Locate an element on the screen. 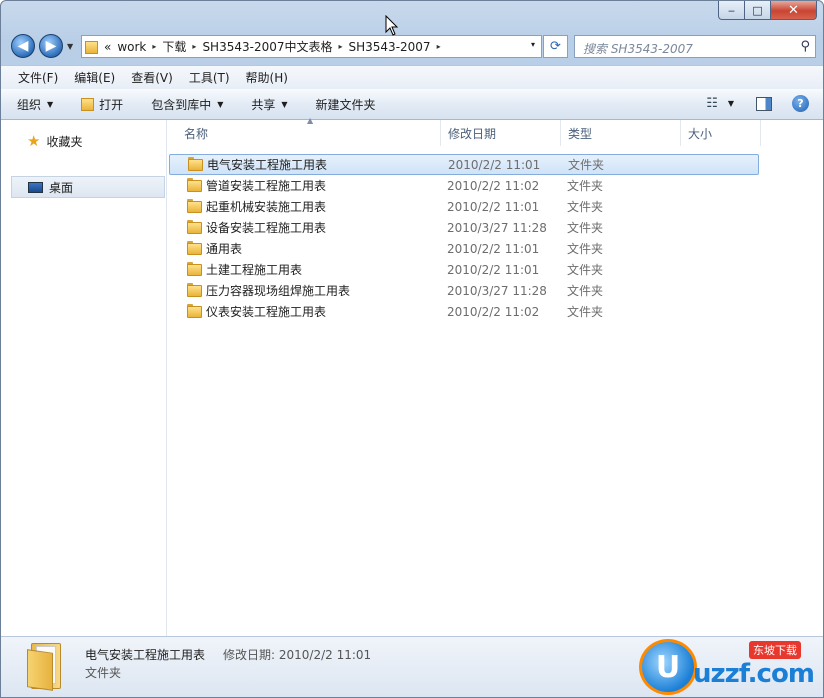 Image resolution: width=824 pixels, height=698 pixels. file-name: 通用表 is located at coordinates (224, 249).